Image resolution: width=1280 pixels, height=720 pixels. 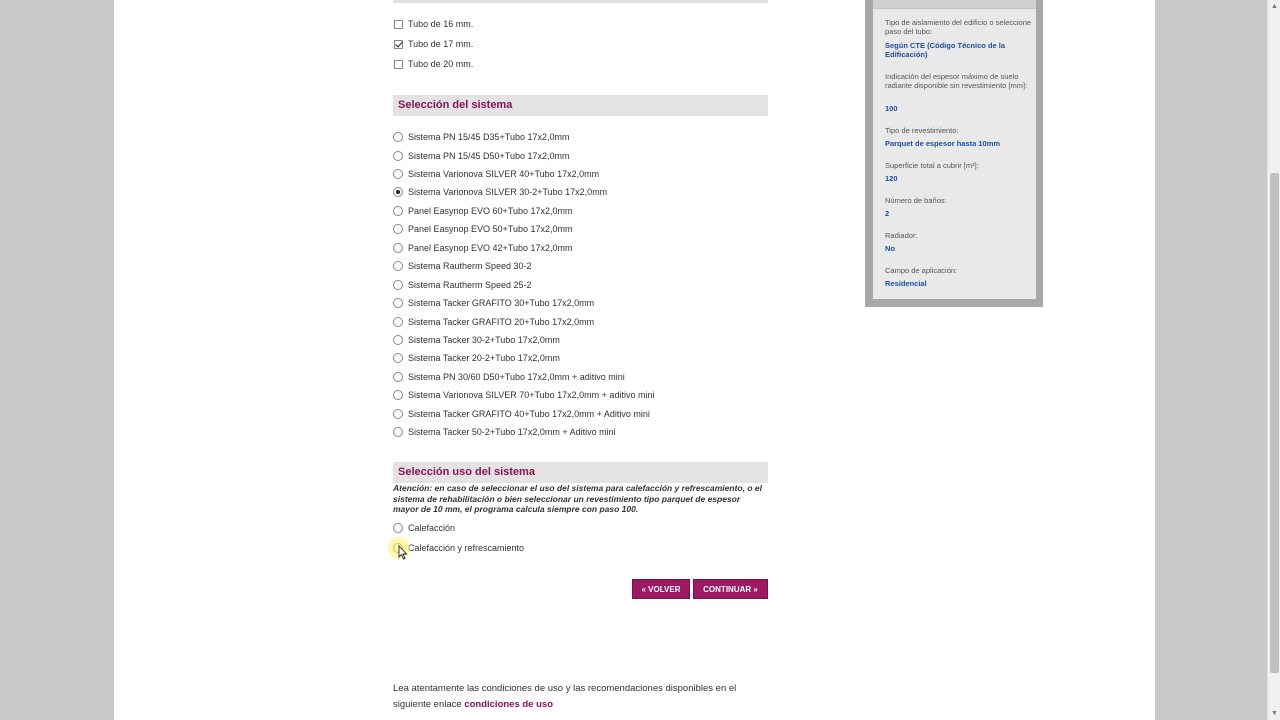 What do you see at coordinates (1274, 423) in the screenshot?
I see `scrollbar-thumb` at bounding box center [1274, 423].